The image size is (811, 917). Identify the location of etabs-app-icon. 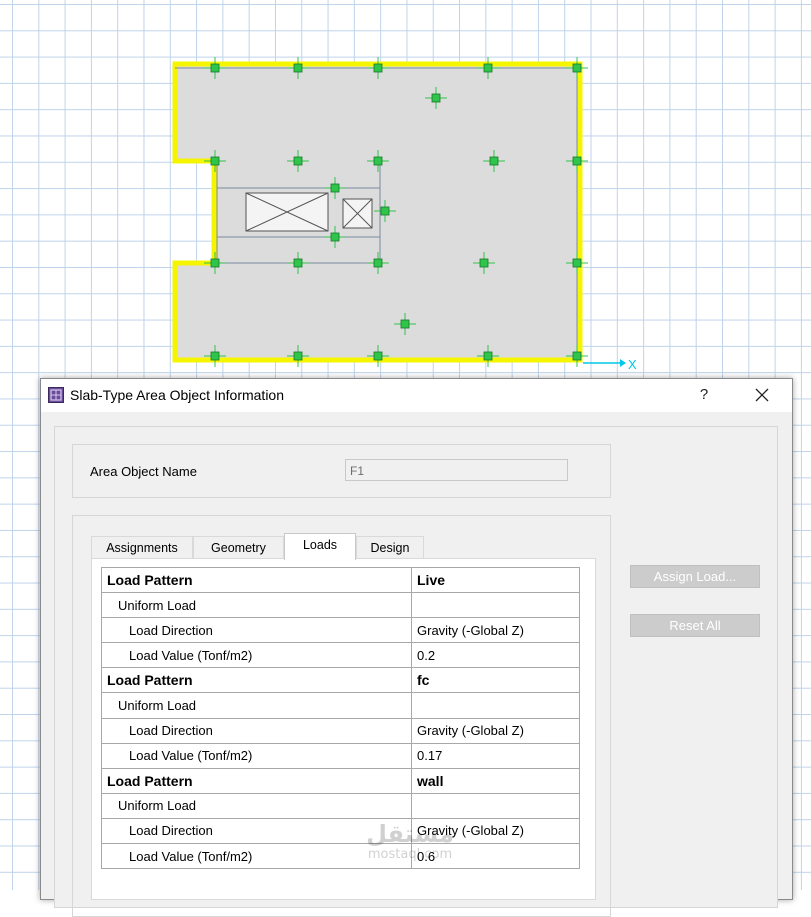
(56, 395).